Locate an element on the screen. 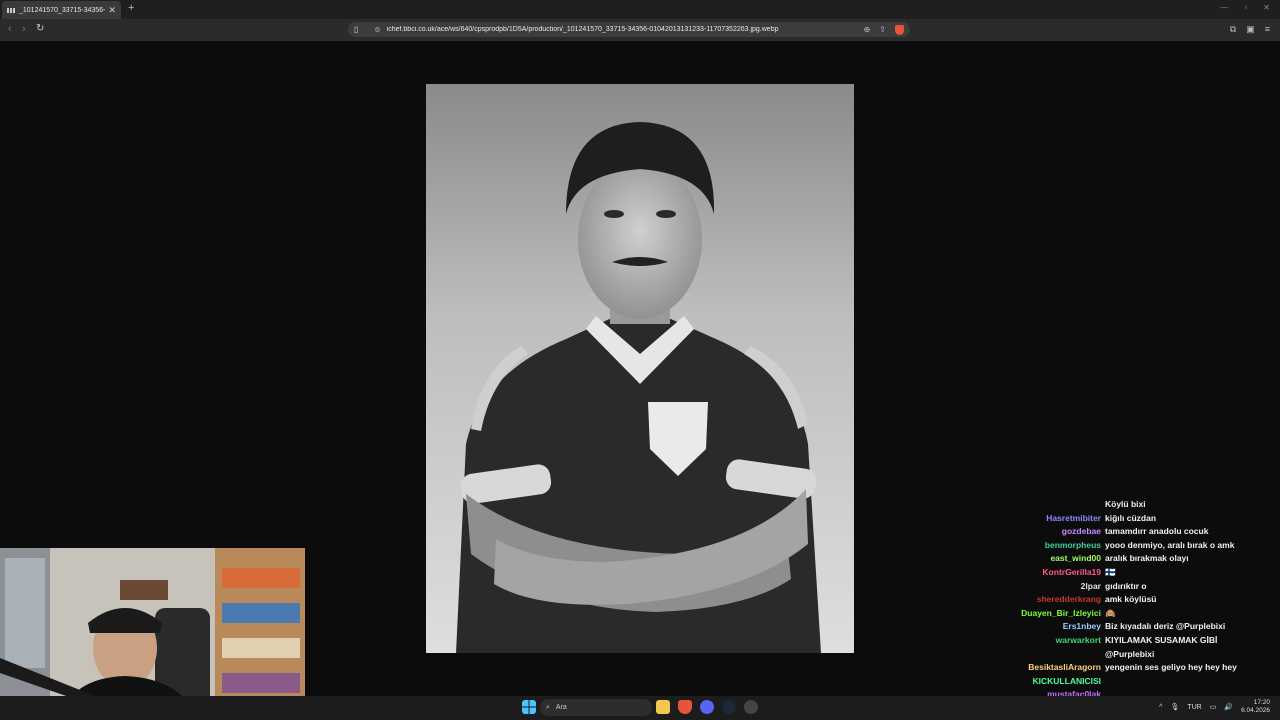  chat-message: @Purplebixi is located at coordinates (1140, 655).